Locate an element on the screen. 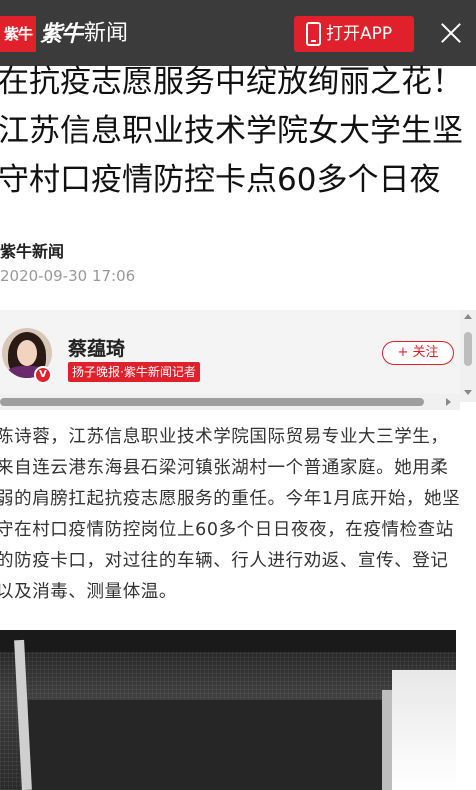 The width and height of the screenshot is (476, 790). publish-date: 2020-09-30 17:06 is located at coordinates (68, 276).